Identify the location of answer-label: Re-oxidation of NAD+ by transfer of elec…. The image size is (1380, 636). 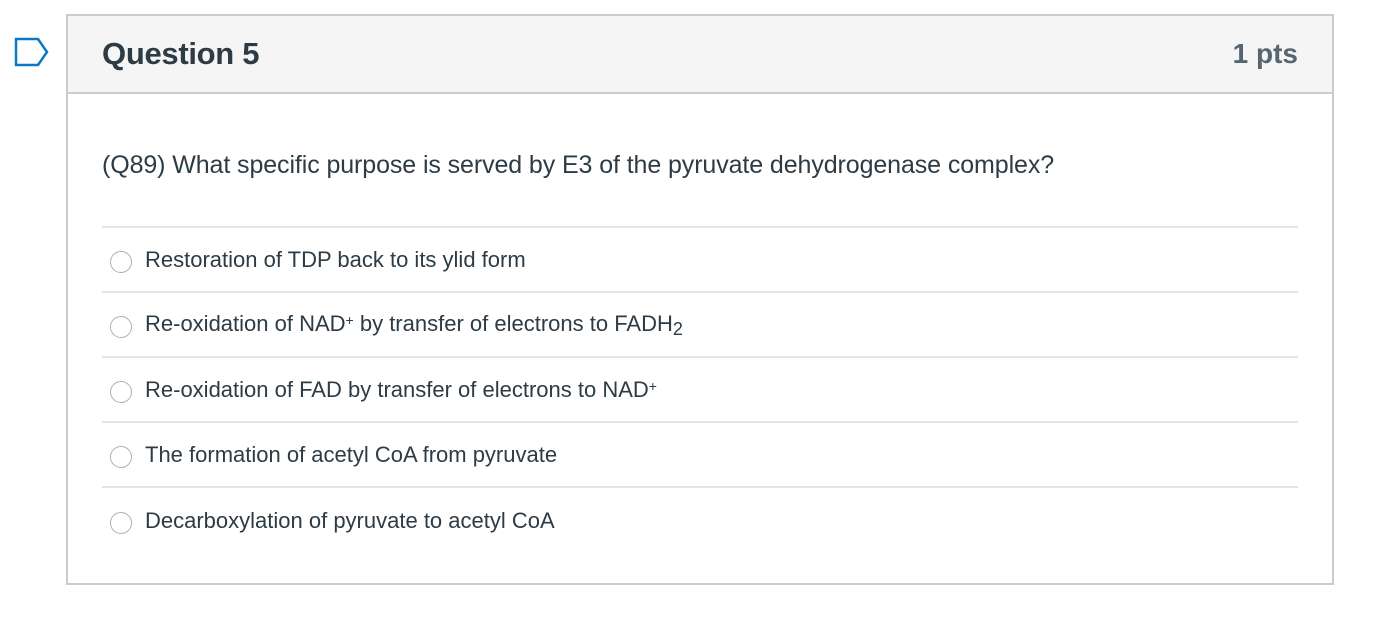
(414, 324).